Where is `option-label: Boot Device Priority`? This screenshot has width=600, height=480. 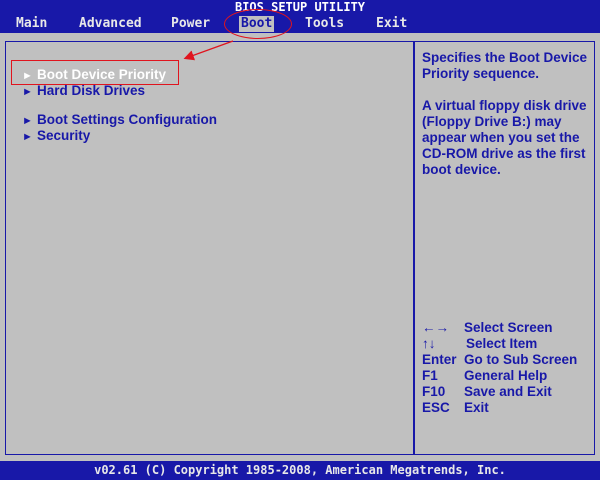
option-label: Boot Device Priority is located at coordinates (102, 74).